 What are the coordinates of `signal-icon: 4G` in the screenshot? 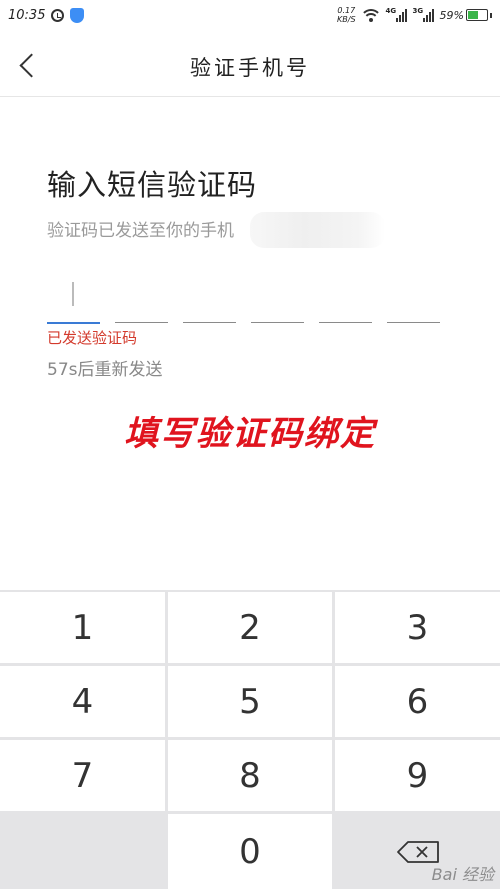 It's located at (396, 14).